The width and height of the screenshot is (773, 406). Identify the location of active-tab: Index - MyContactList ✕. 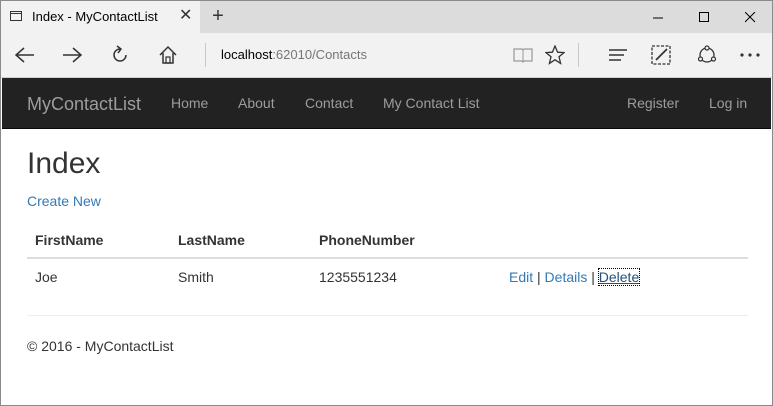
(100, 17).